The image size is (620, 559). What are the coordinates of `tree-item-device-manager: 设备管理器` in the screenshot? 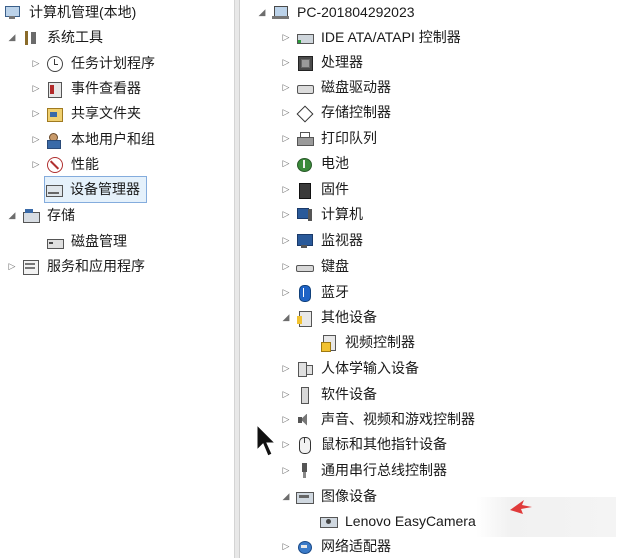 It's located at (95, 189).